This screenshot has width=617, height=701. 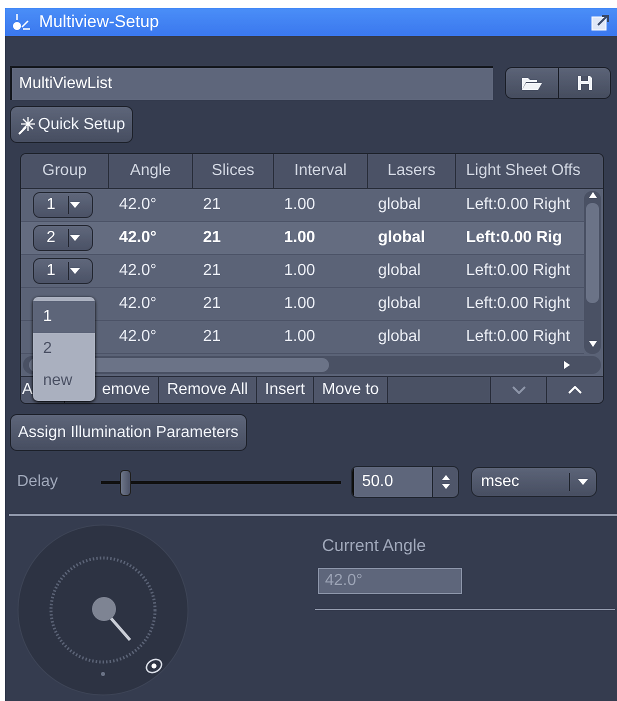 What do you see at coordinates (128, 432) in the screenshot?
I see `assign-illumination-button: Assign Illumination Parameters` at bounding box center [128, 432].